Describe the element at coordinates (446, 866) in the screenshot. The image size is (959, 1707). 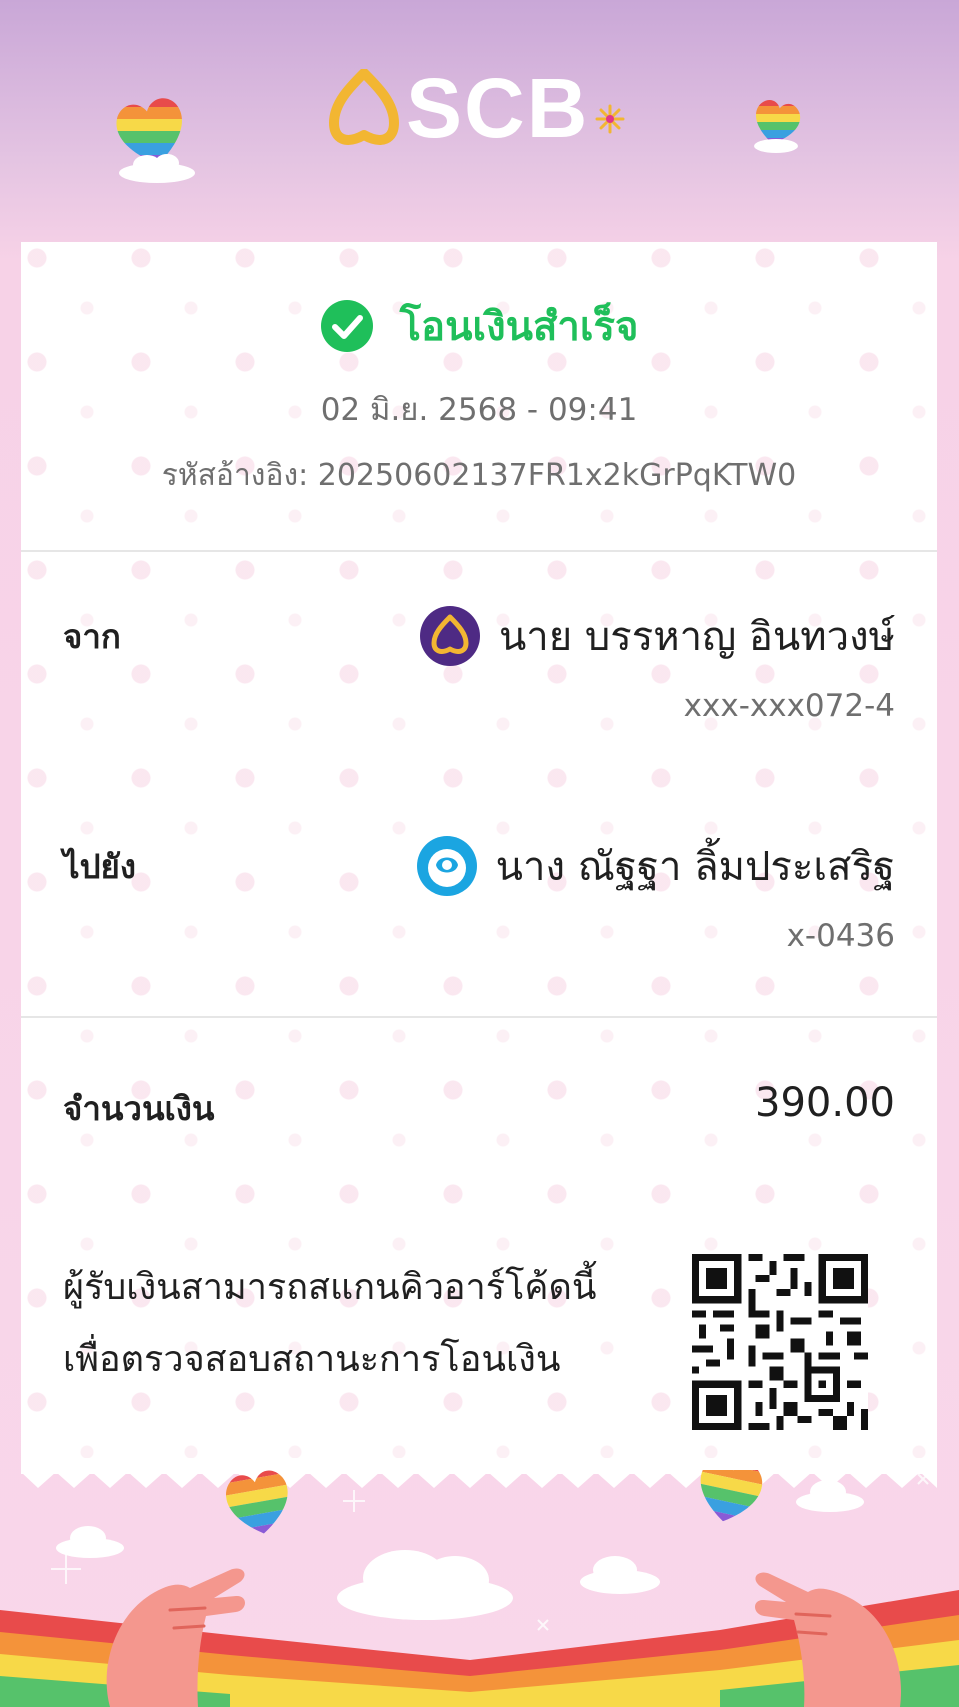
I see `krungthai-bank-icon` at that location.